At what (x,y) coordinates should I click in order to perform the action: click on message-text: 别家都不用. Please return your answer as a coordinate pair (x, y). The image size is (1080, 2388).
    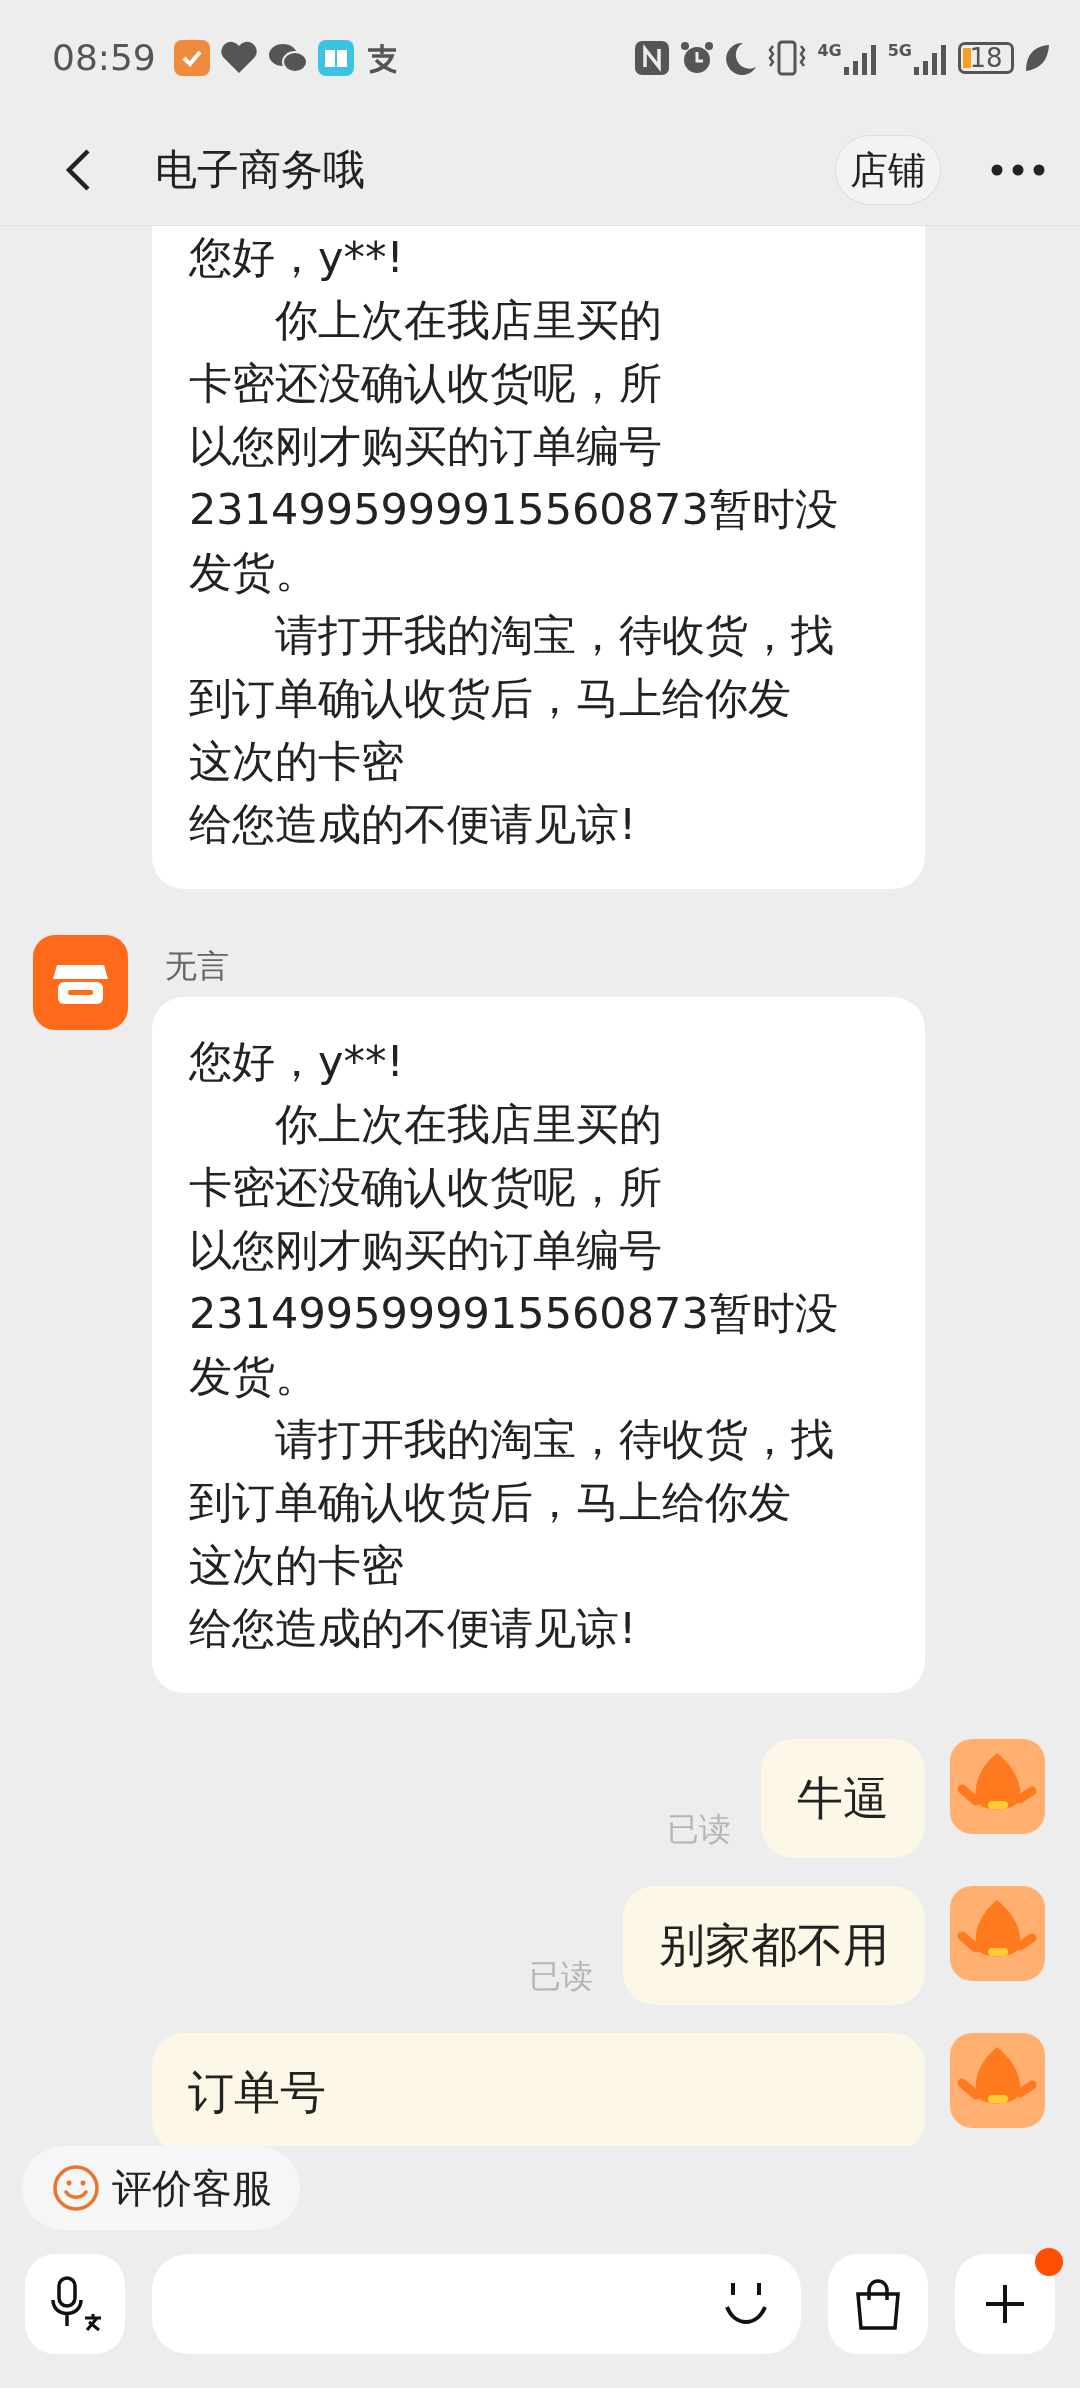
    Looking at the image, I should click on (774, 1945).